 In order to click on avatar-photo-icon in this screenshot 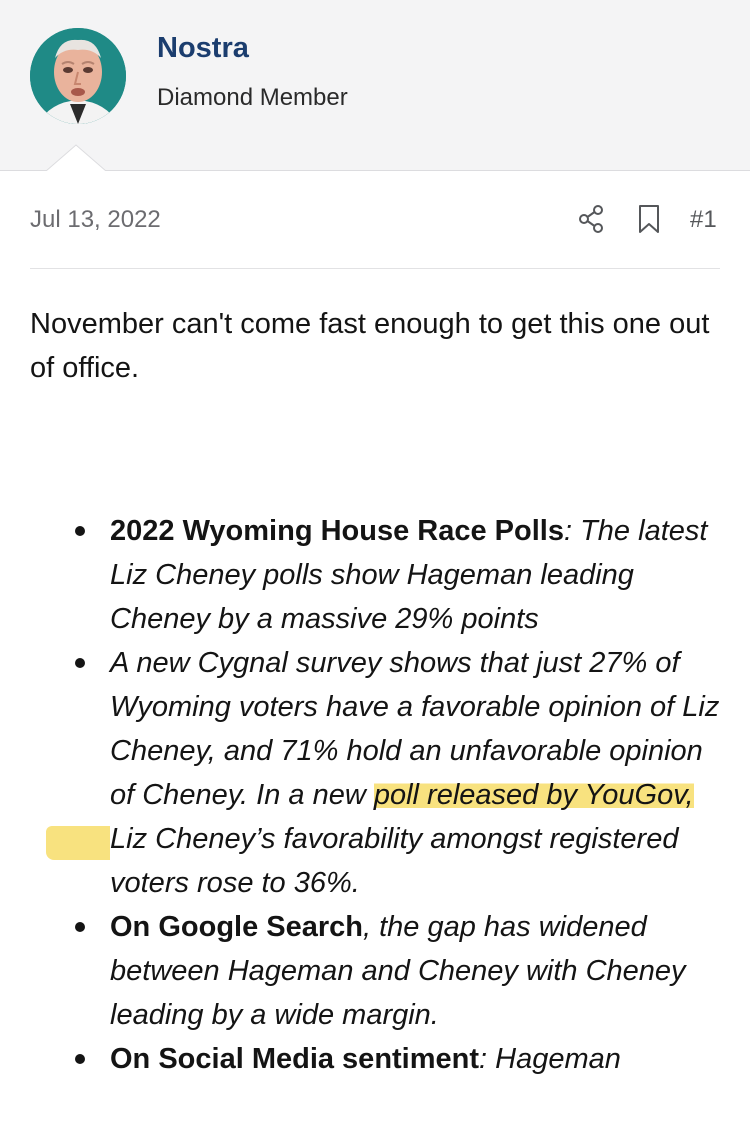, I will do `click(78, 76)`.